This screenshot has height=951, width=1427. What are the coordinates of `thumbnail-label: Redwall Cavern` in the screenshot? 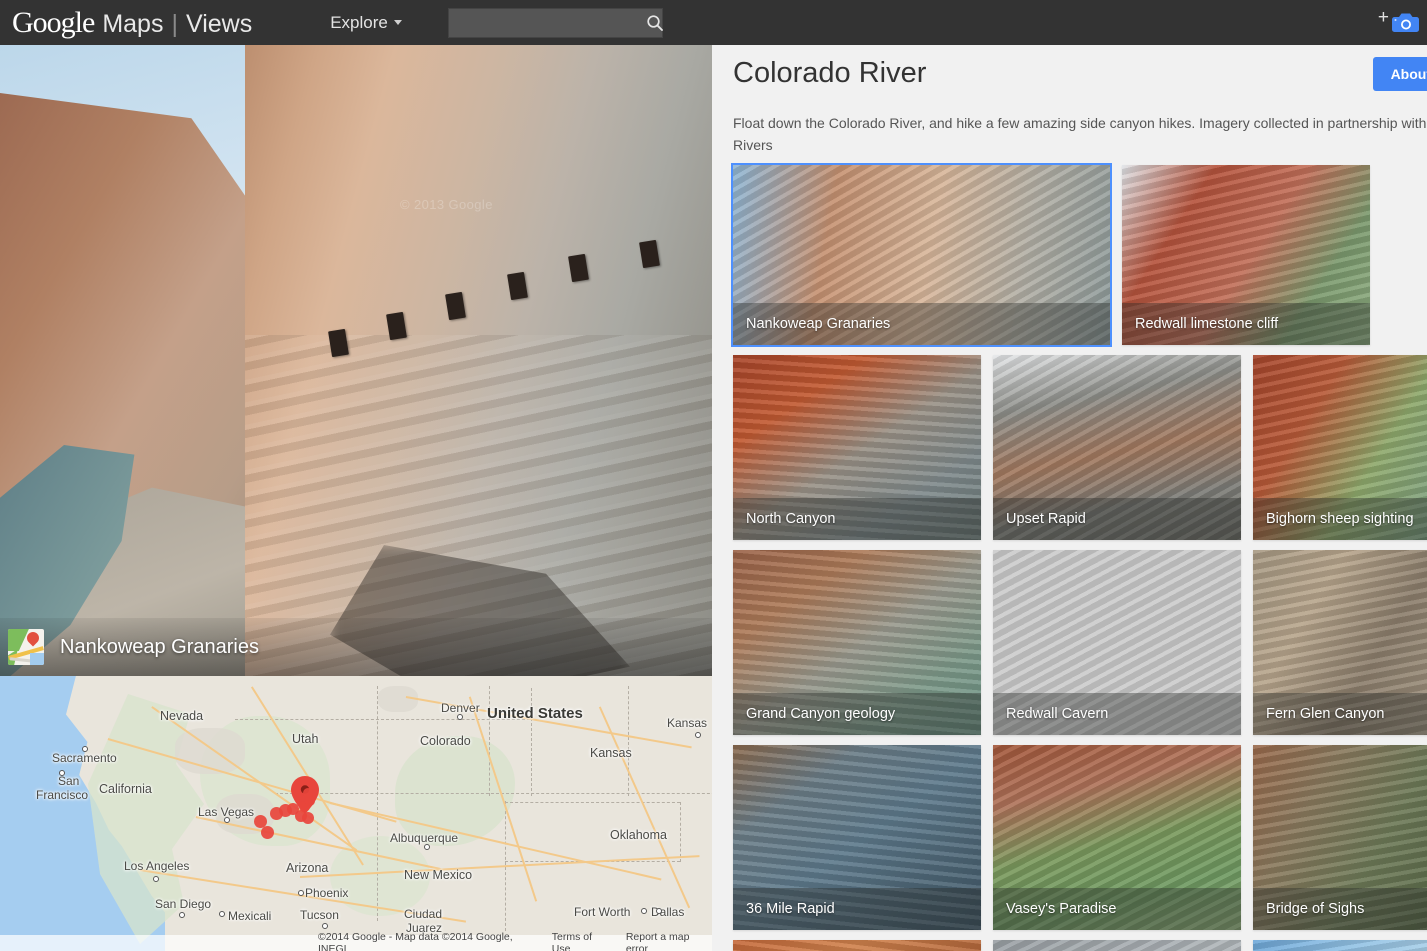 It's located at (1117, 714).